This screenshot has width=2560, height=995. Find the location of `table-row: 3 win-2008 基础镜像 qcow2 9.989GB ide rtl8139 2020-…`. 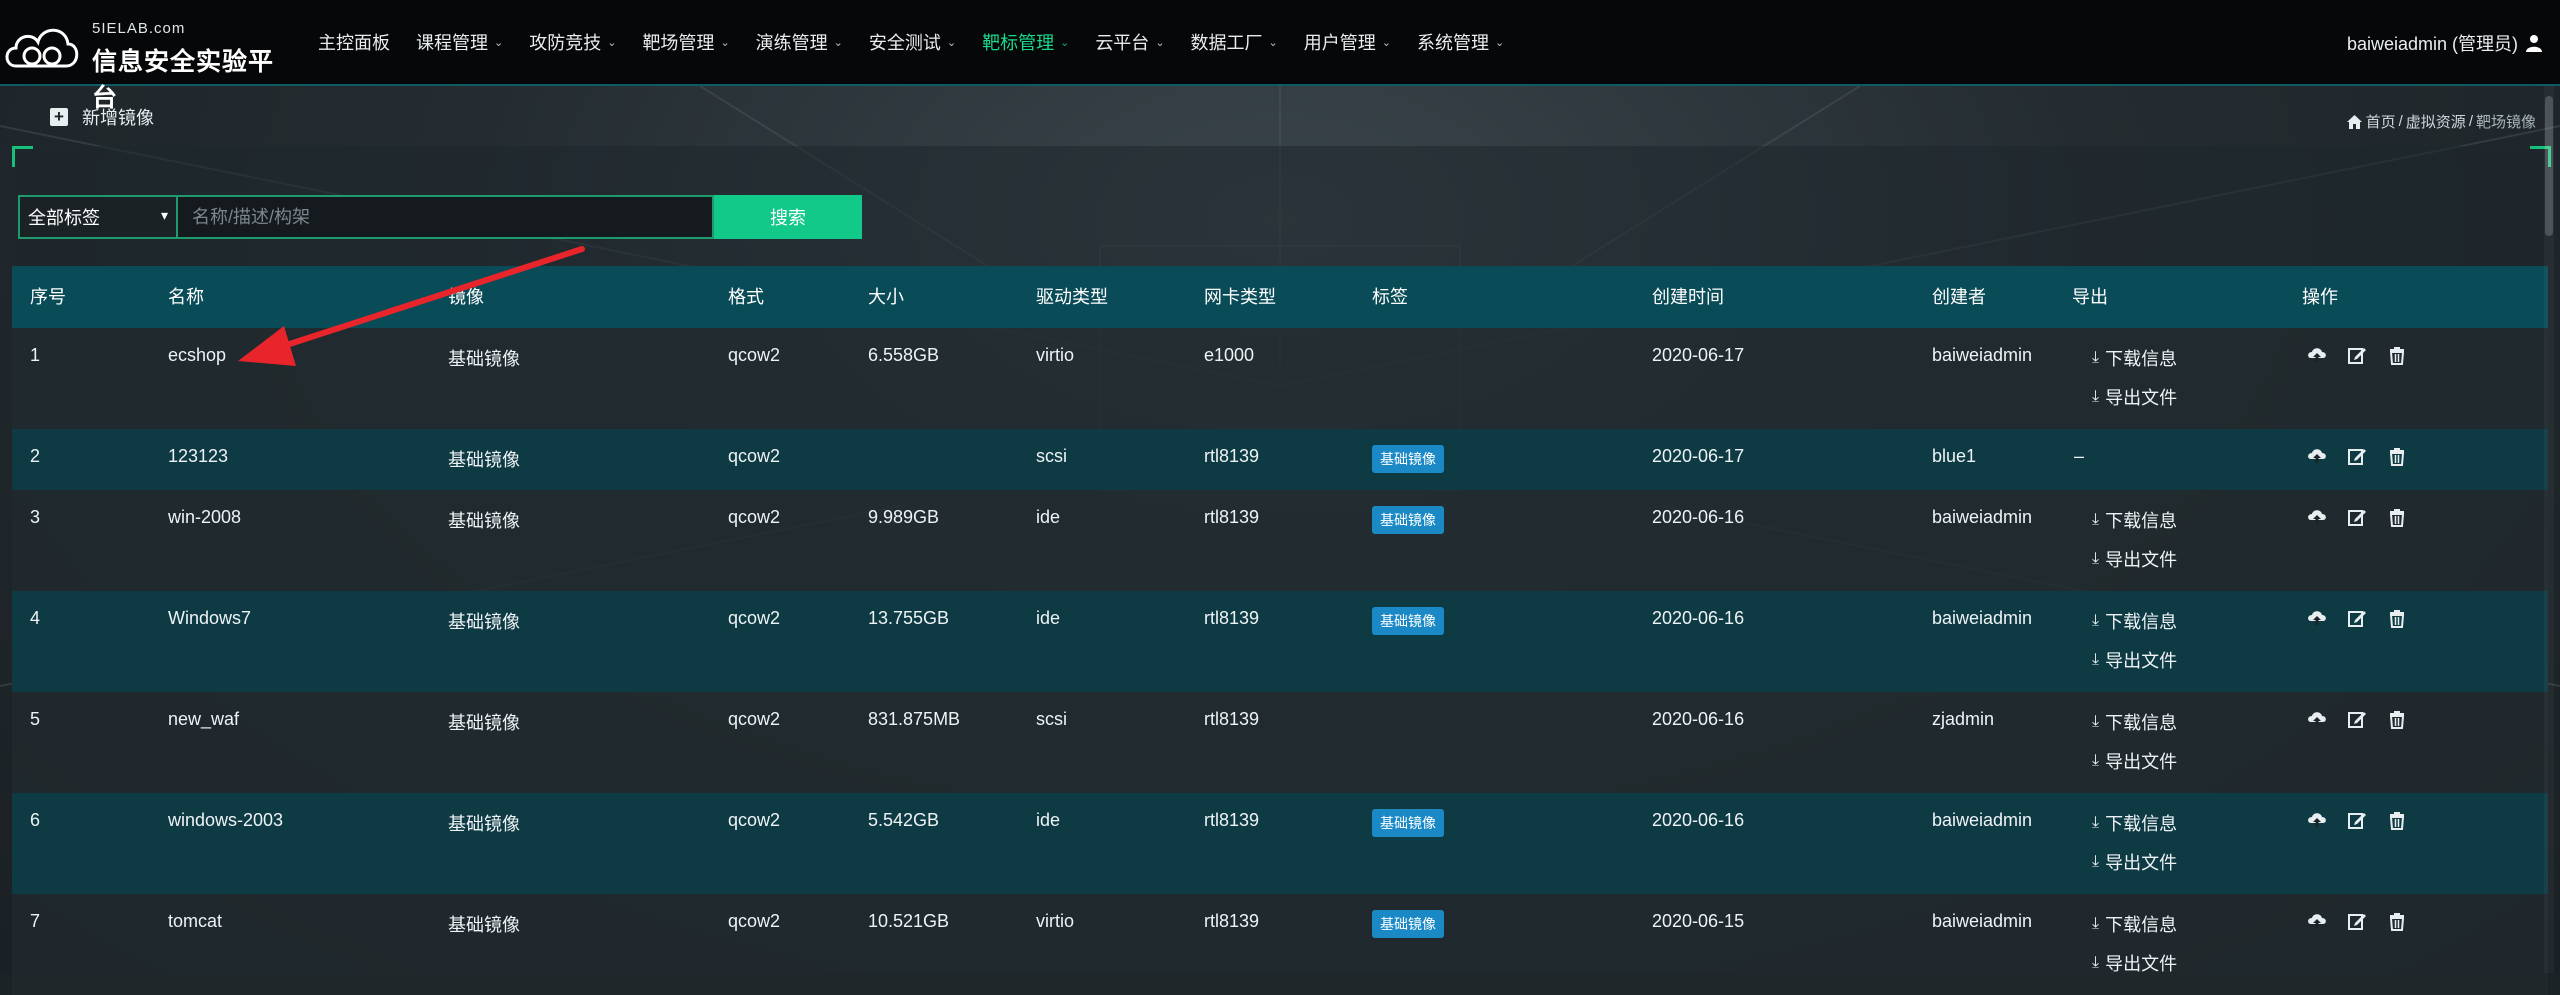

table-row: 3 win-2008 基础镜像 qcow2 9.989GB ide rtl8139 2020-… is located at coordinates (1280, 540).